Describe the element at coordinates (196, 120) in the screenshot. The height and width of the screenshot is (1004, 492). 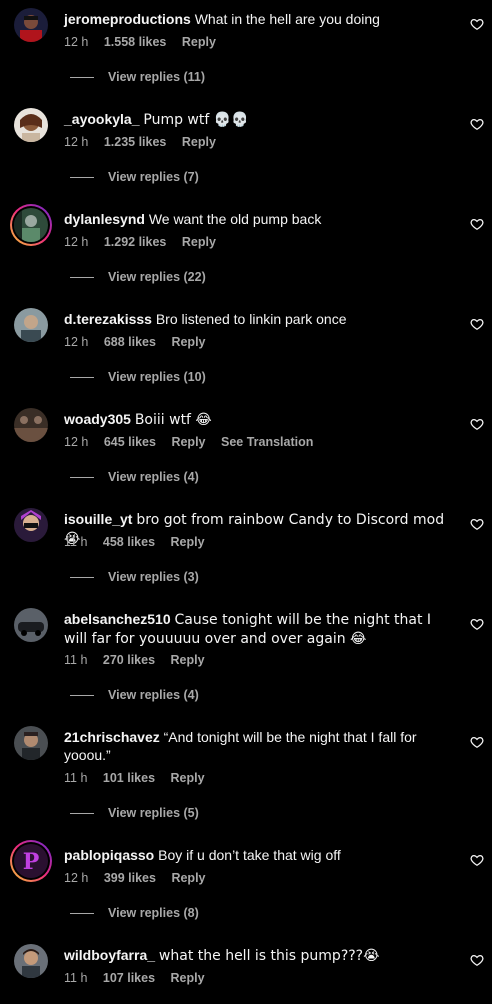
I see `comment-body: Pump wtf 💀💀` at that location.